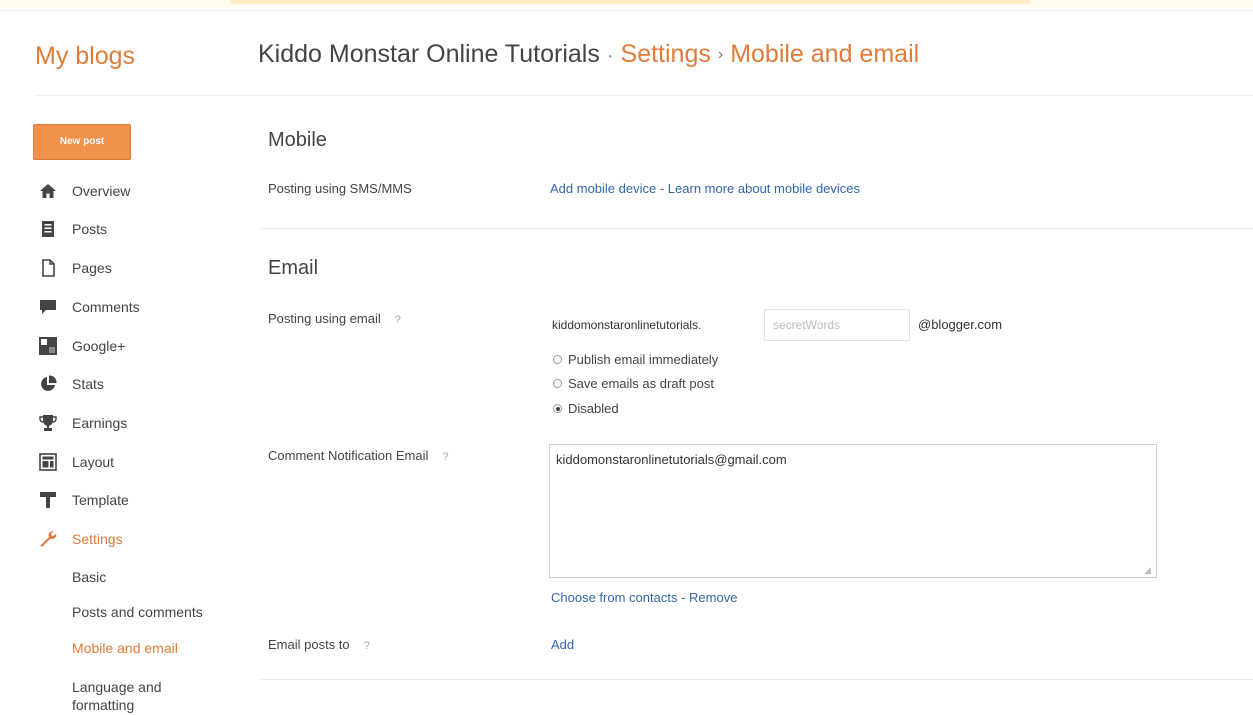 The width and height of the screenshot is (1253, 715). Describe the element at coordinates (48, 423) in the screenshot. I see `trophy-icon` at that location.